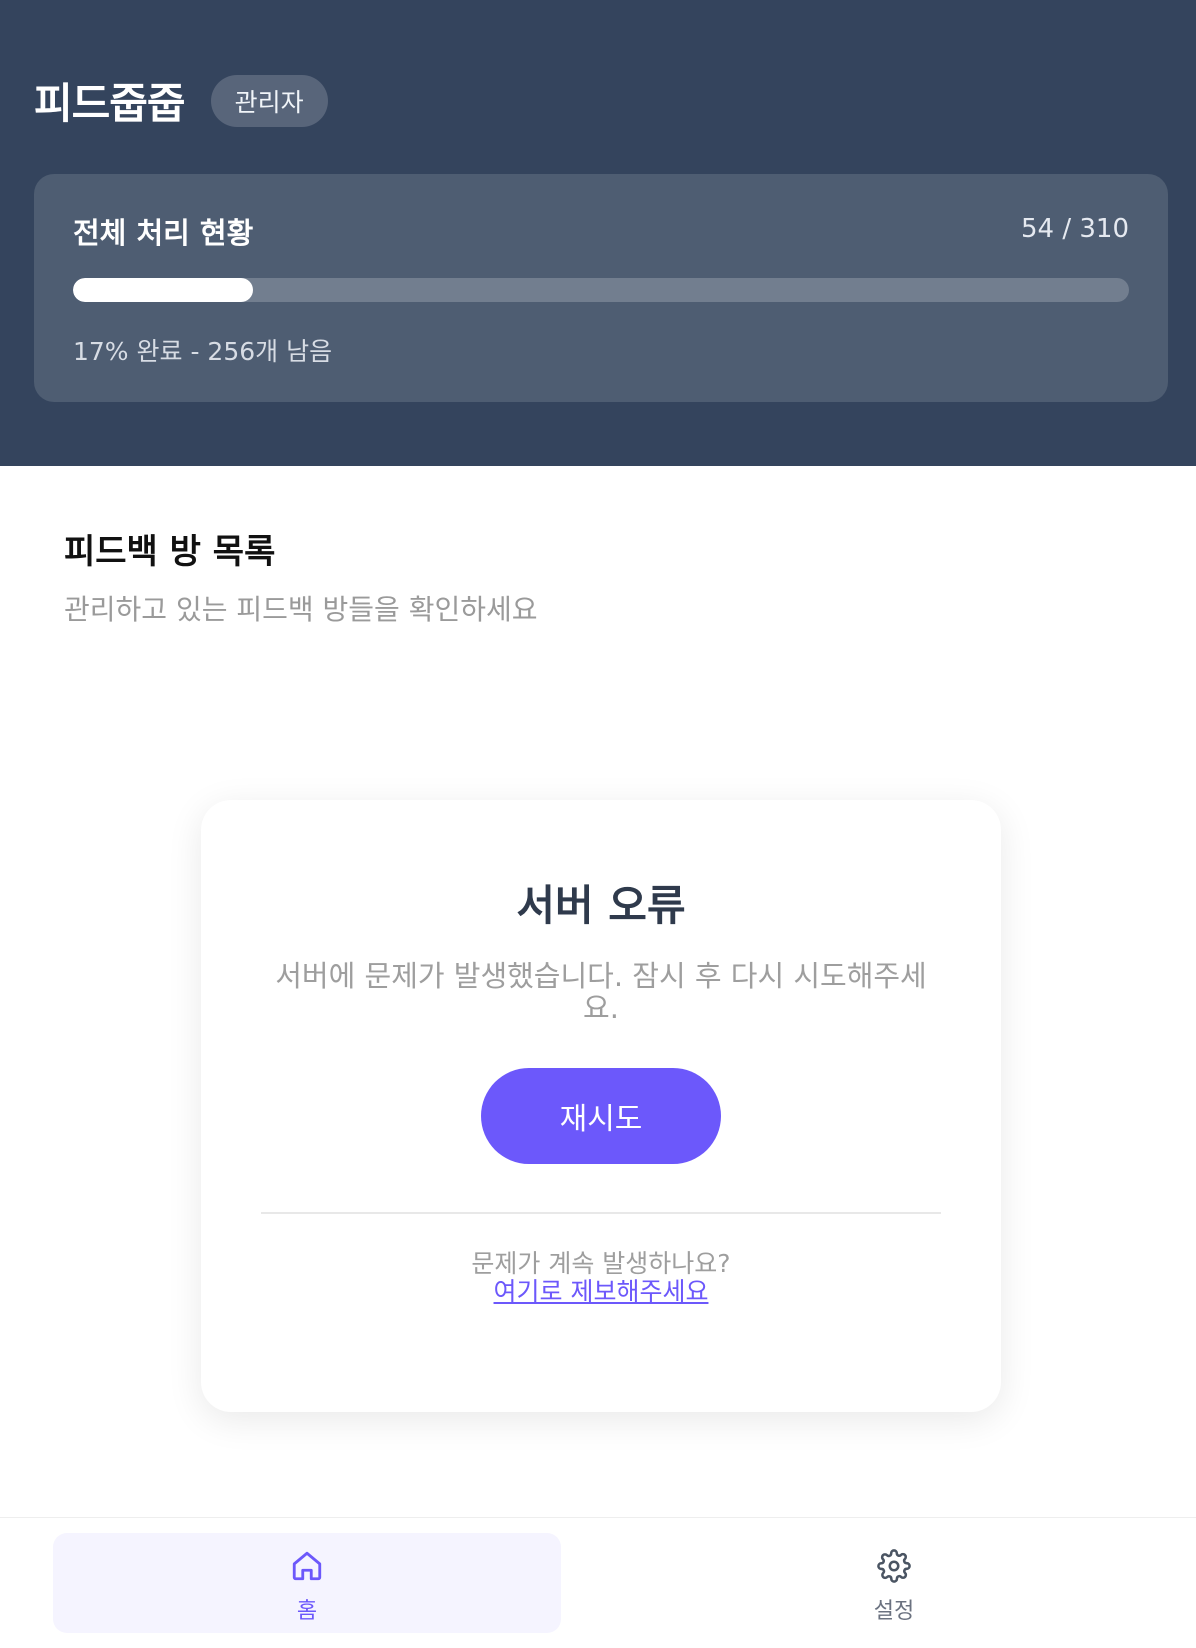 This screenshot has height=1648, width=1196. I want to click on nav-label-home: 홈, so click(307, 1611).